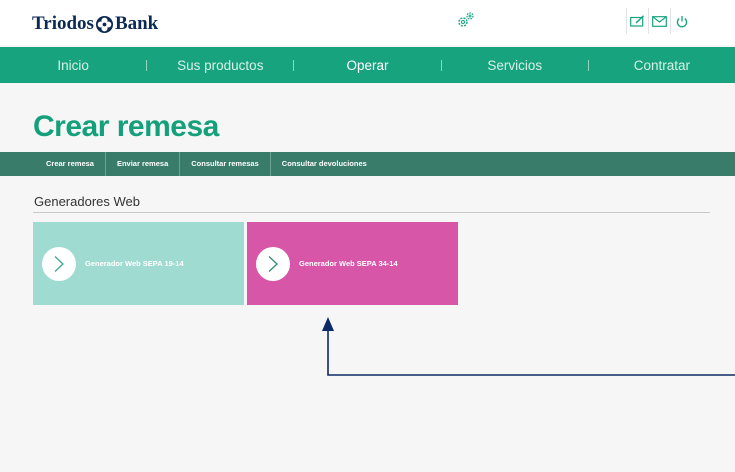 Image resolution: width=735 pixels, height=472 pixels. Describe the element at coordinates (515, 65) in the screenshot. I see `nav-item-servicios: Servicios` at that location.